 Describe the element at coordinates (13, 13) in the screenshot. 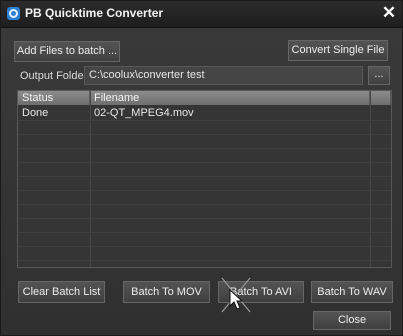

I see `app-icon` at that location.